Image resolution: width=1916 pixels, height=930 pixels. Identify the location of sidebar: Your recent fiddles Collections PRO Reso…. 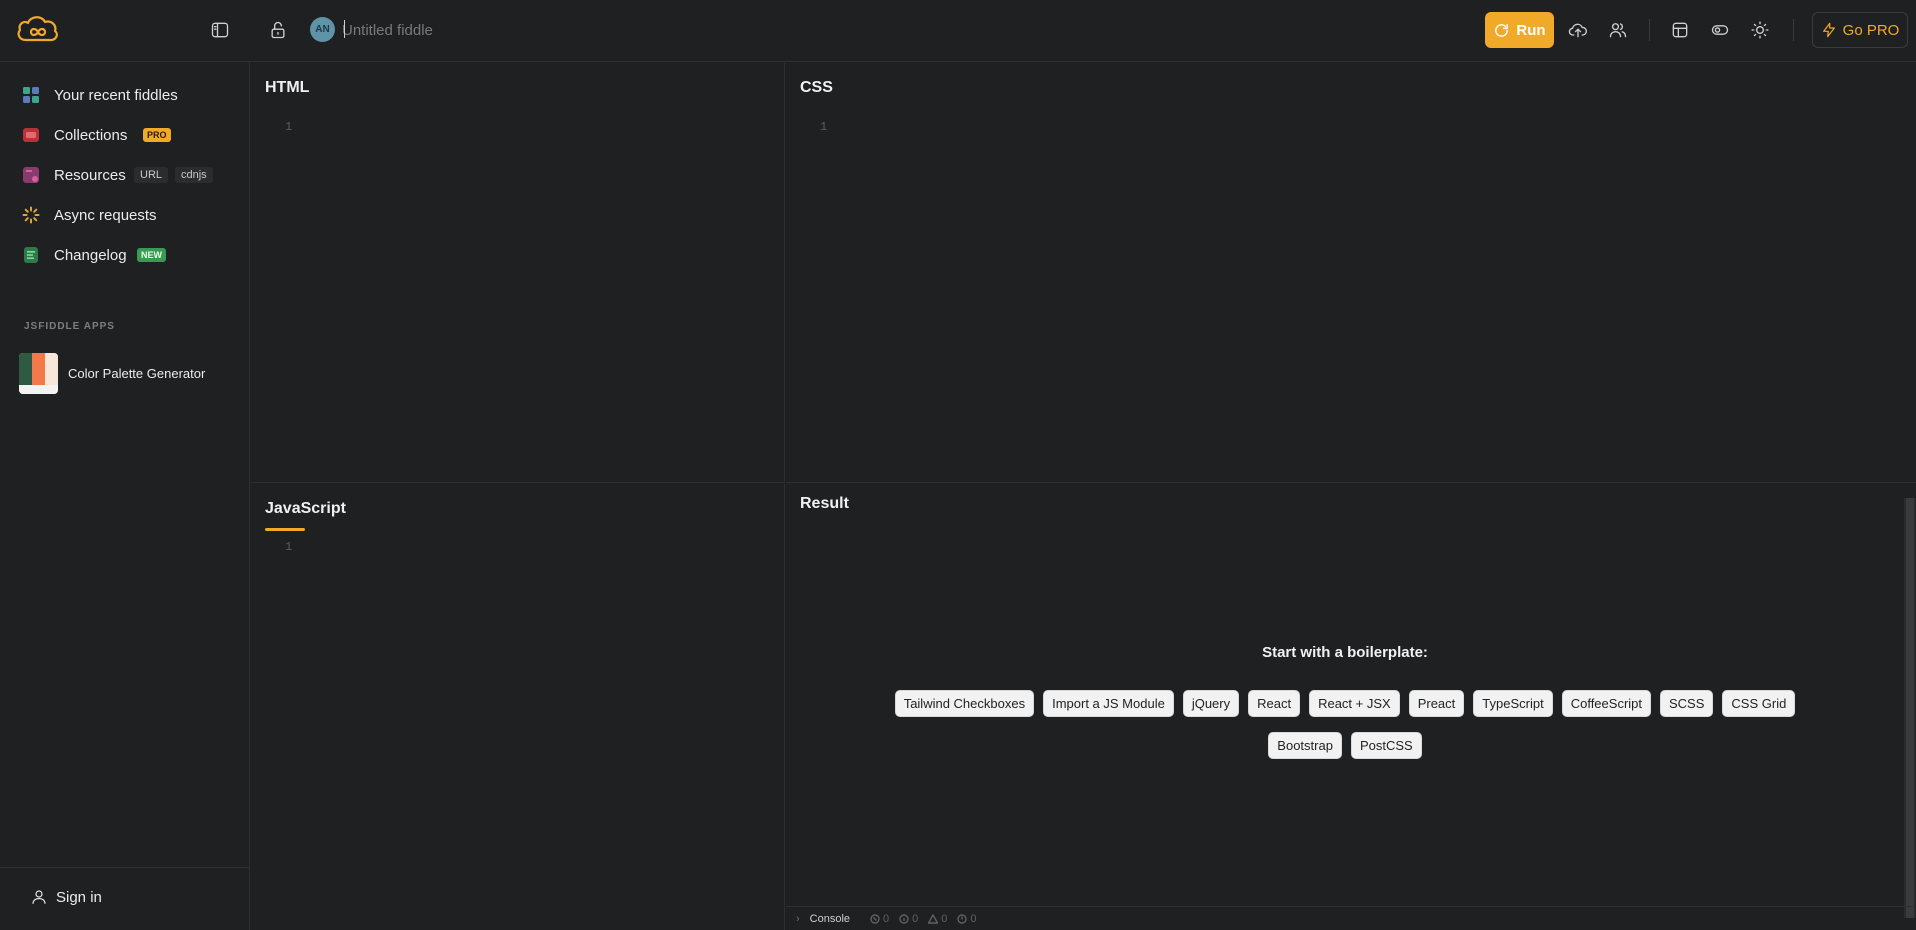
(125, 496).